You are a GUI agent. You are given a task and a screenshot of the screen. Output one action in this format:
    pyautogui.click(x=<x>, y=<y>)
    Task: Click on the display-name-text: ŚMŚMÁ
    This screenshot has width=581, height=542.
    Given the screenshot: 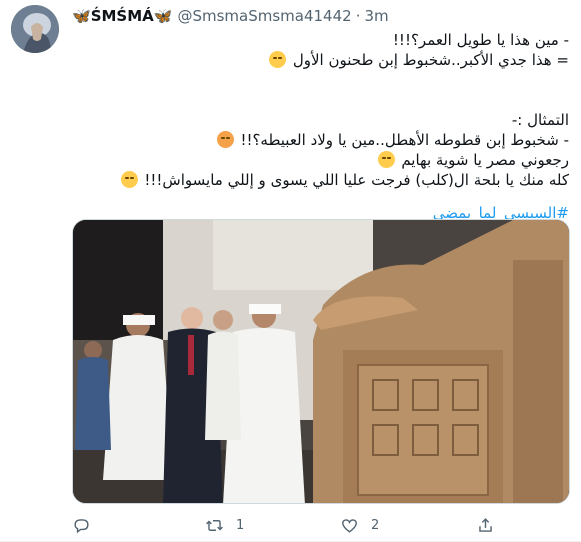 What is the action you would take?
    pyautogui.click(x=122, y=16)
    